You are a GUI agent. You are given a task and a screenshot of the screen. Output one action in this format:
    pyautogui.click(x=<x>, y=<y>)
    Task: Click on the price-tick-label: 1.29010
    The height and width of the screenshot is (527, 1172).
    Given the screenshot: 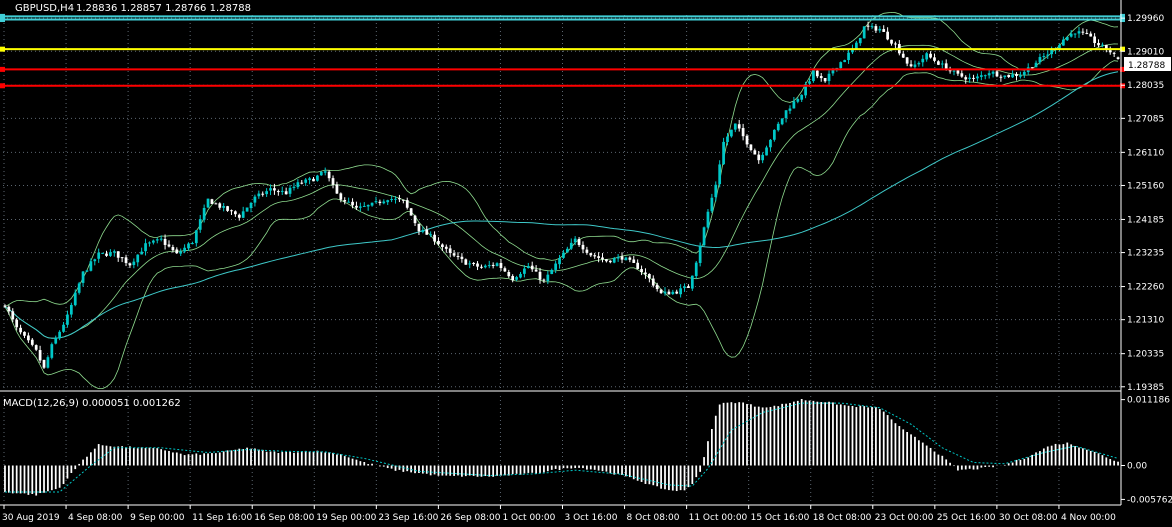 What is the action you would take?
    pyautogui.click(x=1145, y=52)
    